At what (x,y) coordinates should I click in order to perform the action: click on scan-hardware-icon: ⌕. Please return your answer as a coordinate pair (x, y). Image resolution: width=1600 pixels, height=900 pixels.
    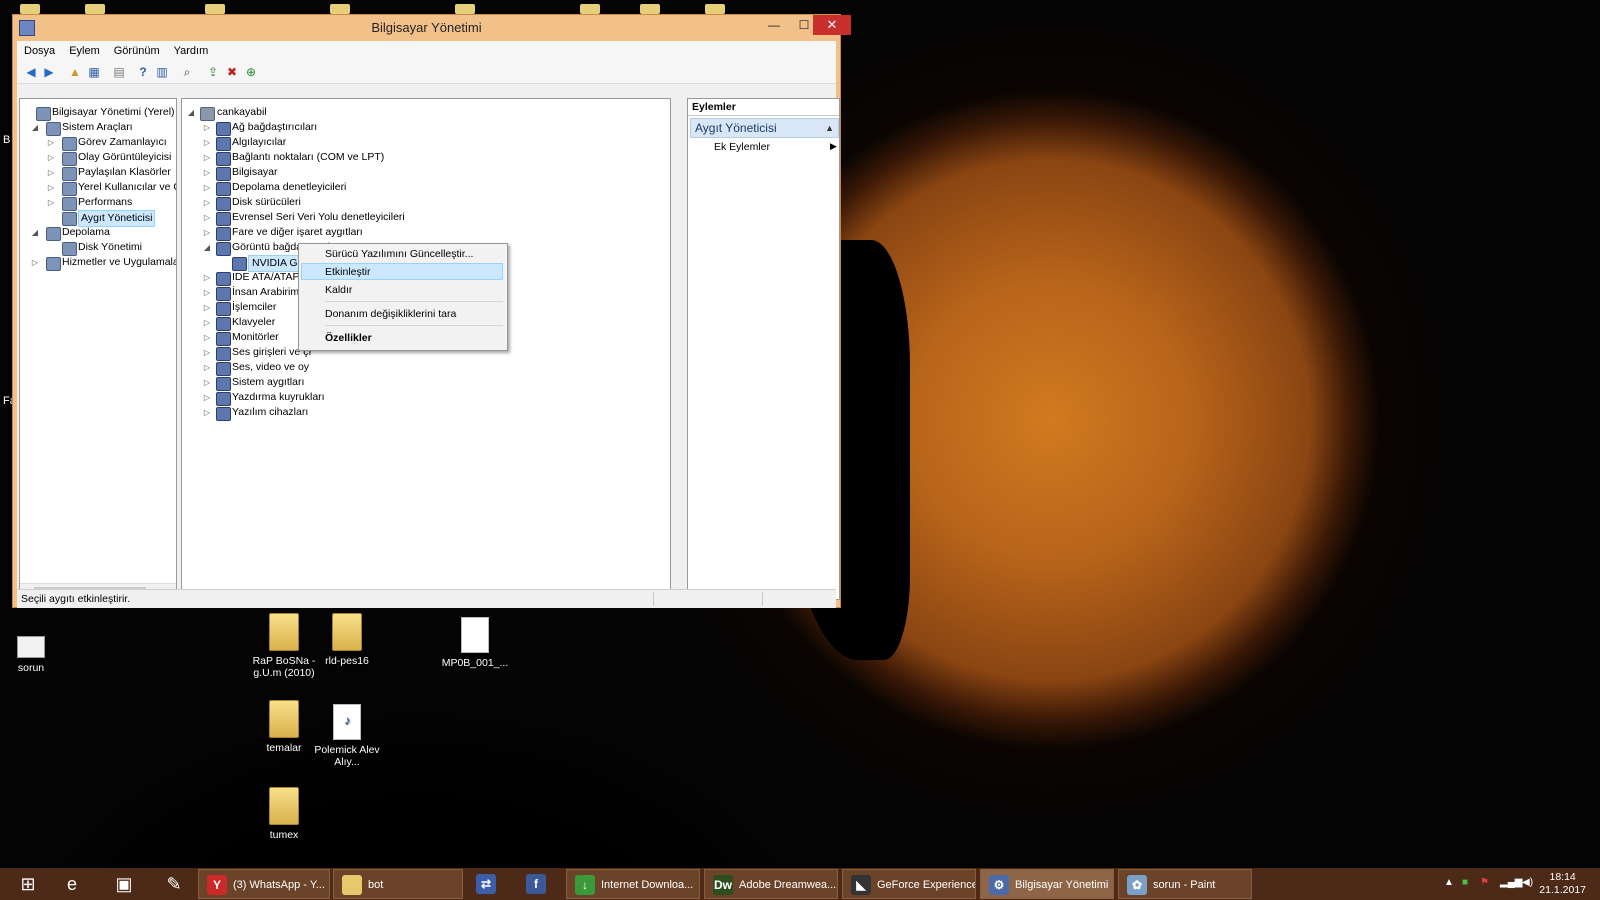
    Looking at the image, I should click on (187, 72).